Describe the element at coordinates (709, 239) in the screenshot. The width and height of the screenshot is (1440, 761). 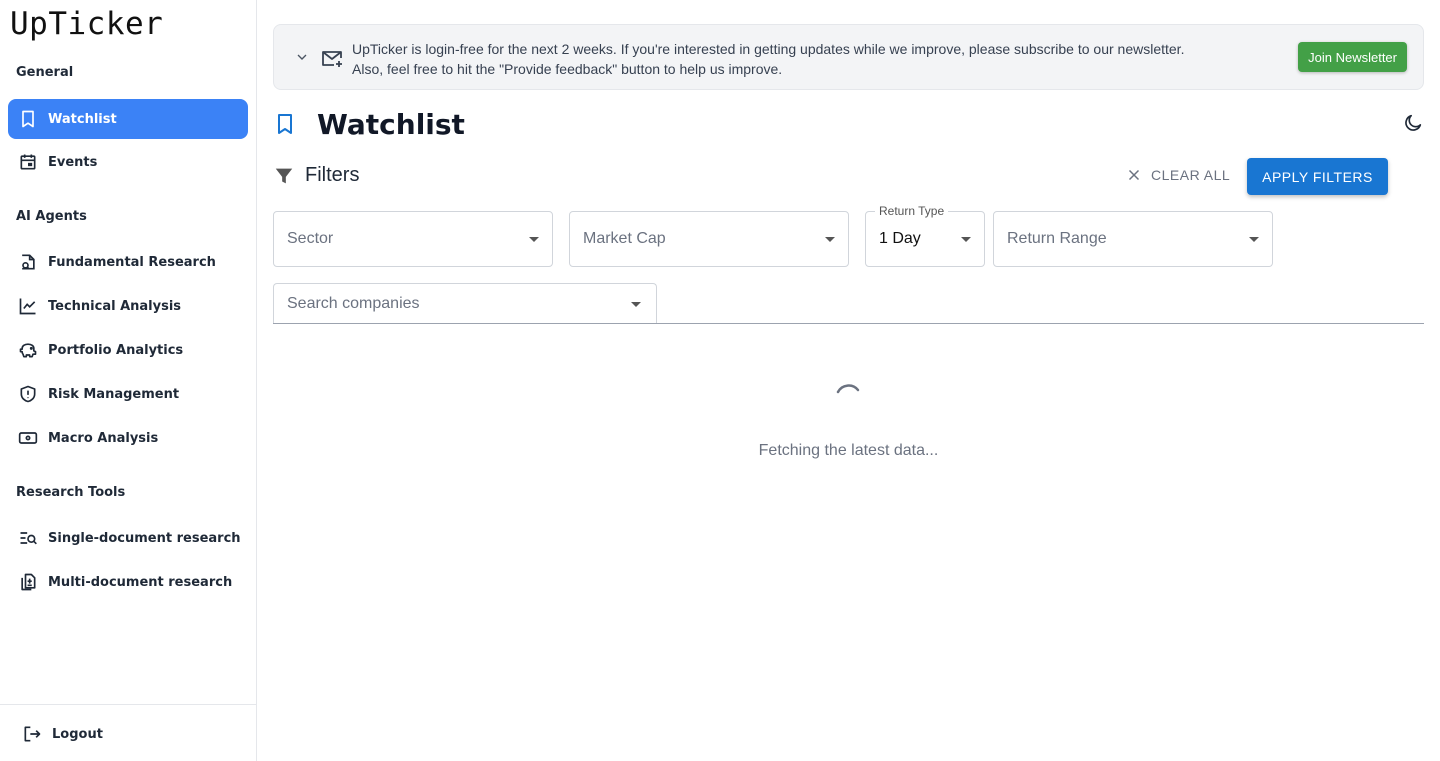
I see `market-cap-select: Market Cap` at that location.